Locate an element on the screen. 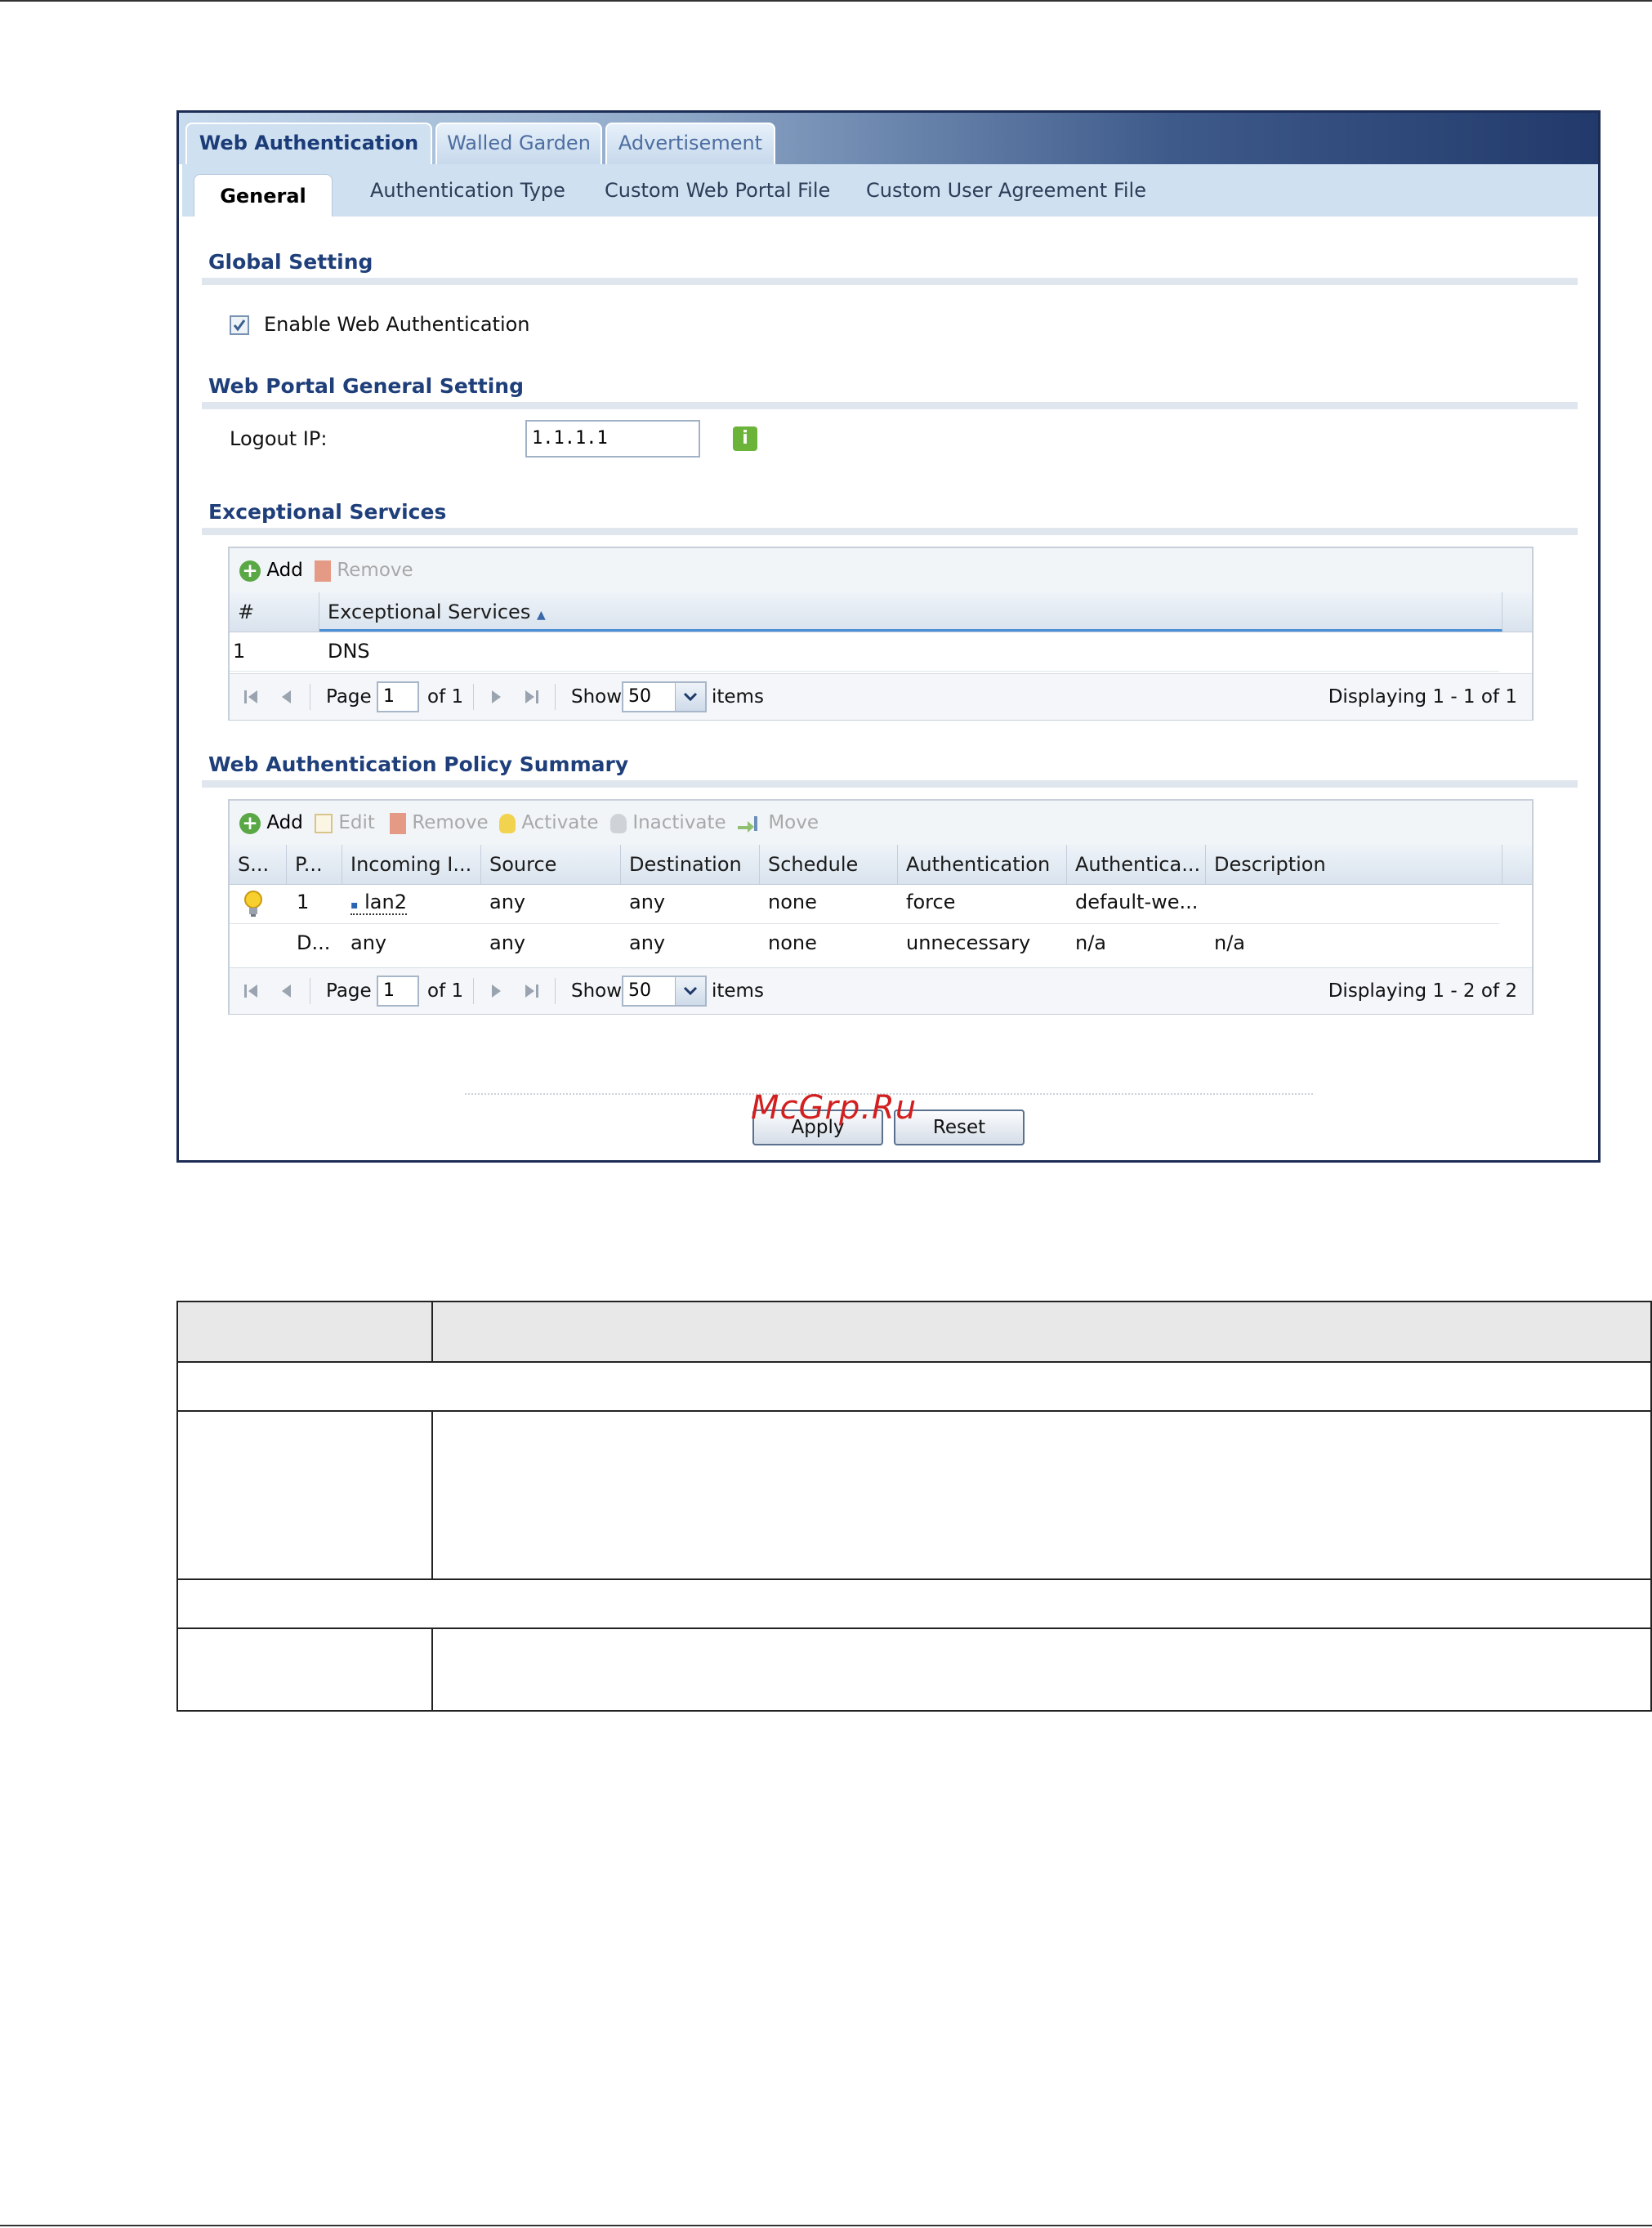 The height and width of the screenshot is (2228, 1652). subtab-custom-user-agreement-file: Custom User Agreement File is located at coordinates (1006, 190).